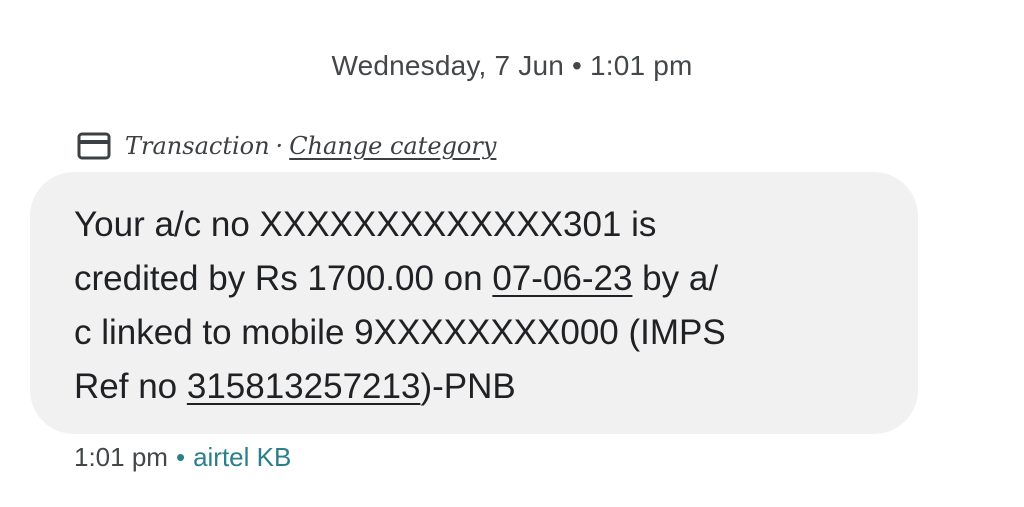 Image resolution: width=1024 pixels, height=507 pixels. I want to click on category-label: Transaction, so click(197, 146).